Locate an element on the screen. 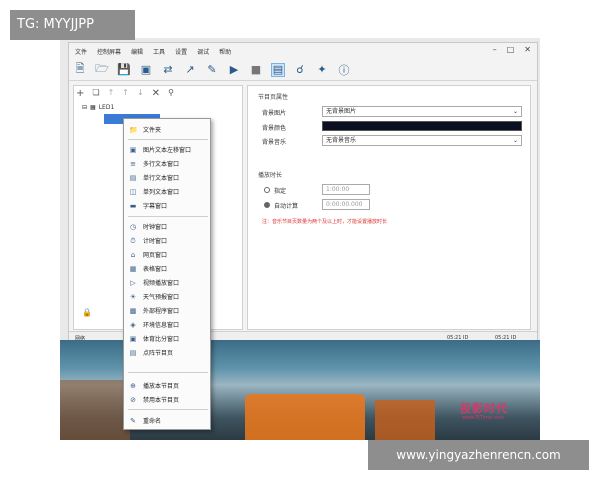 The width and height of the screenshot is (600, 480). single-column-text-icon: ◫ is located at coordinates (133, 191).